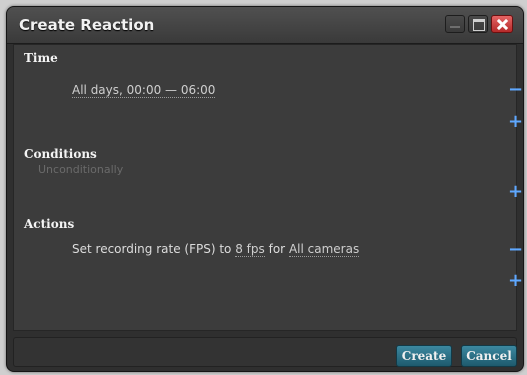 This screenshot has height=375, width=527. I want to click on action-middle: for, so click(277, 249).